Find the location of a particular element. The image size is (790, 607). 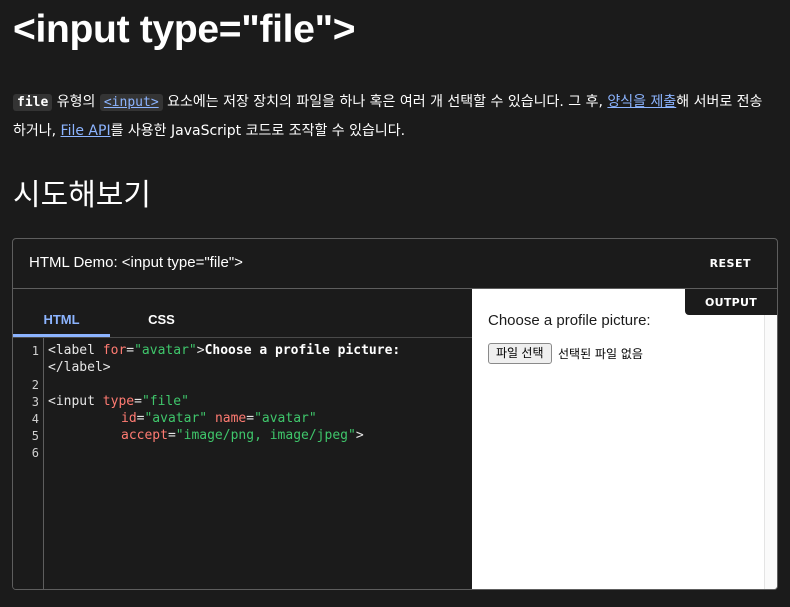

code-line-1-wrap: </label> is located at coordinates (79, 367).